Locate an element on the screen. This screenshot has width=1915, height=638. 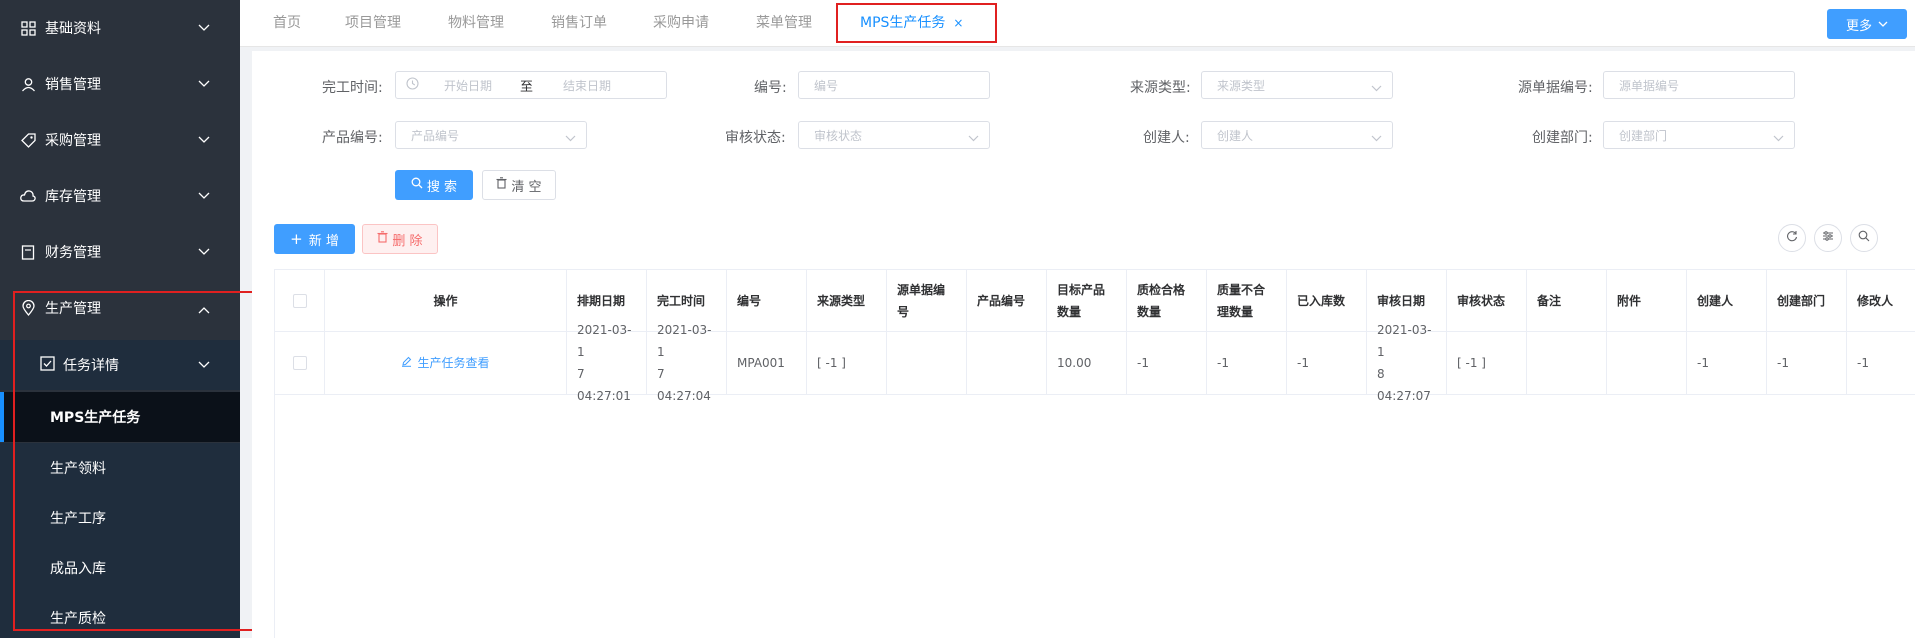
close-icon: × is located at coordinates (958, 23).